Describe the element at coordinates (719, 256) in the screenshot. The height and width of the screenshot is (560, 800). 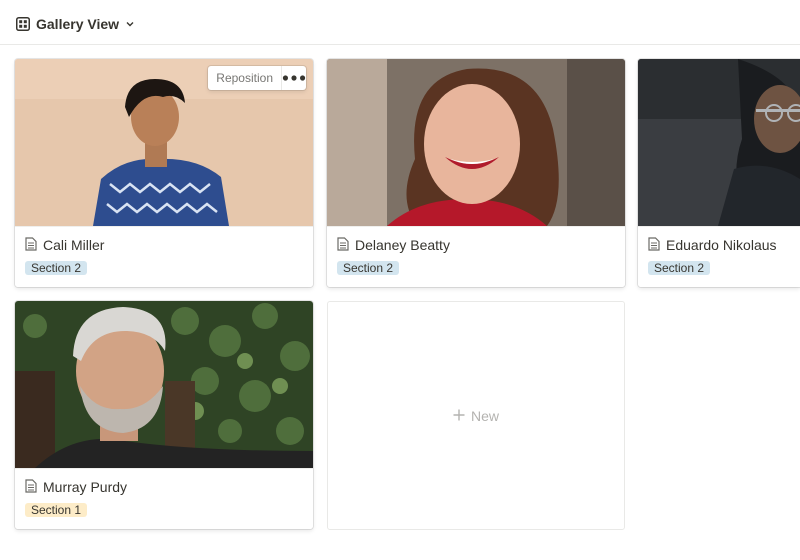
I see `card-body: Eduardo Nikolaus Section 2` at that location.